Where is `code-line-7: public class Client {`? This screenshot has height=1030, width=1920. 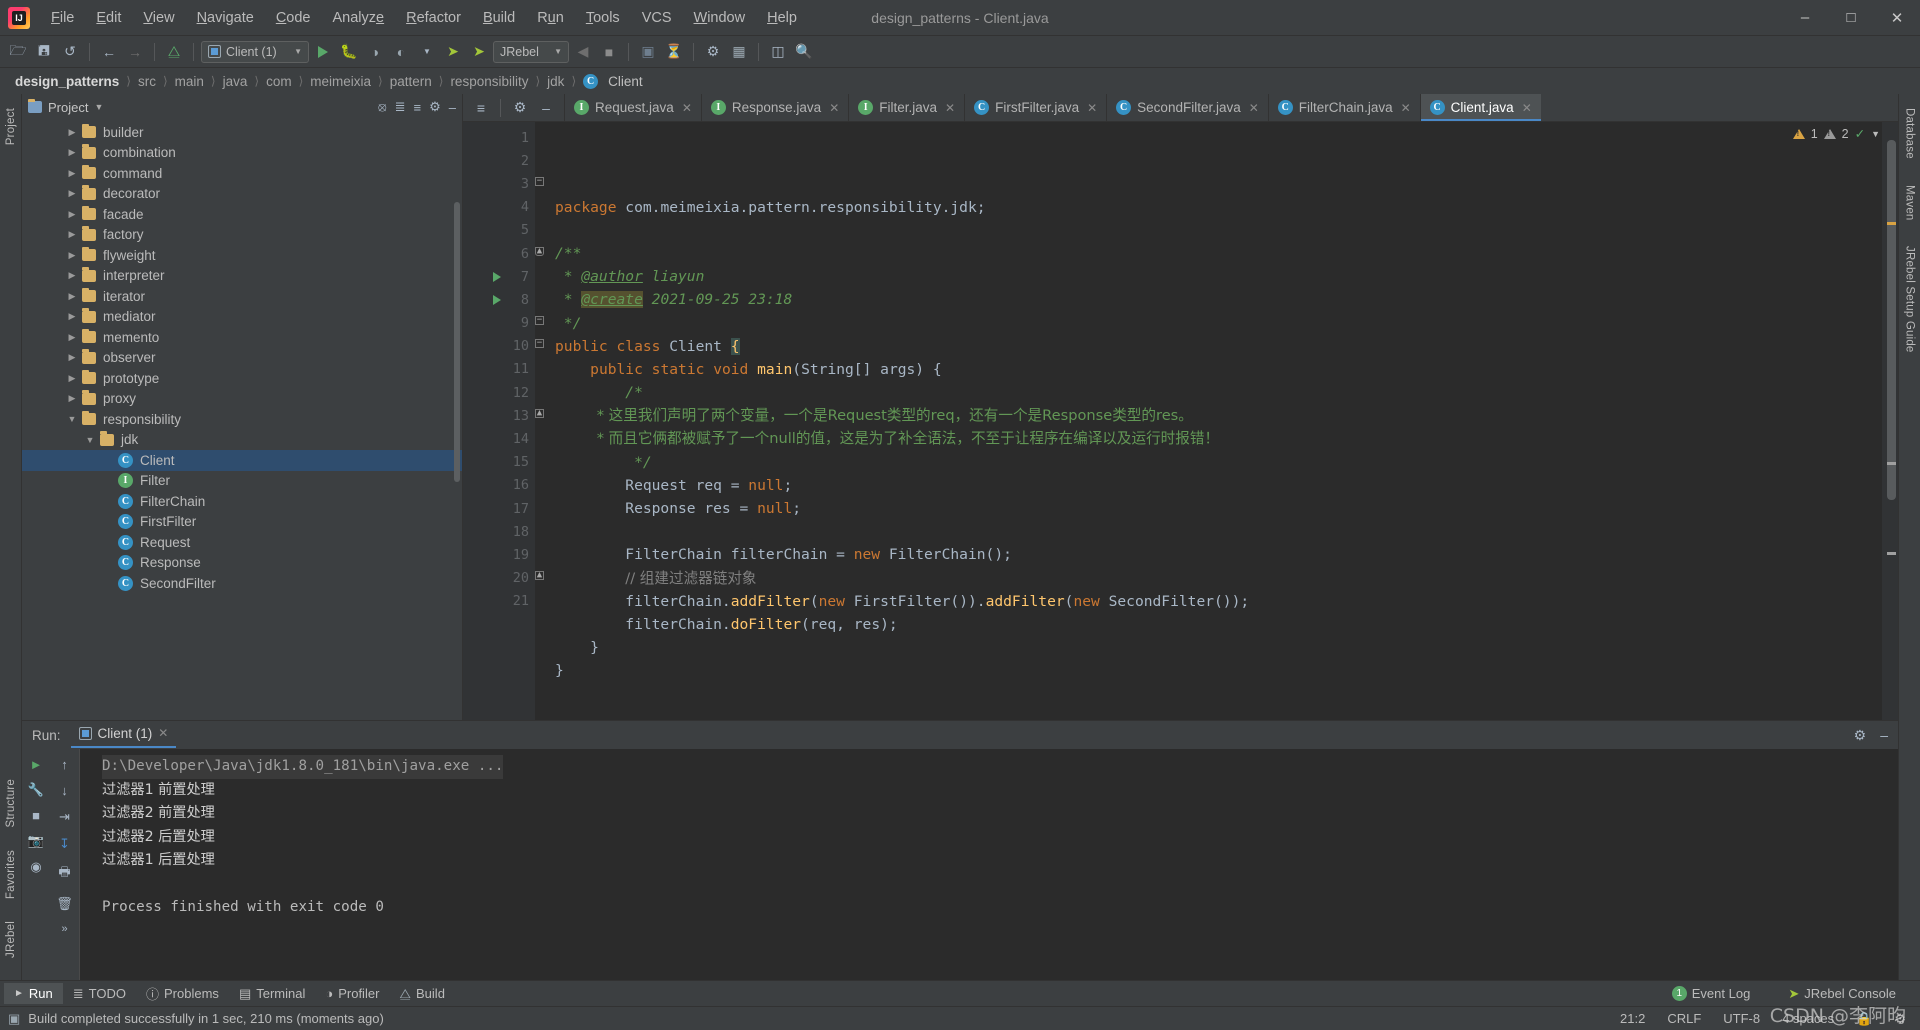
code-line-7: public class Client { is located at coordinates (1208, 346).